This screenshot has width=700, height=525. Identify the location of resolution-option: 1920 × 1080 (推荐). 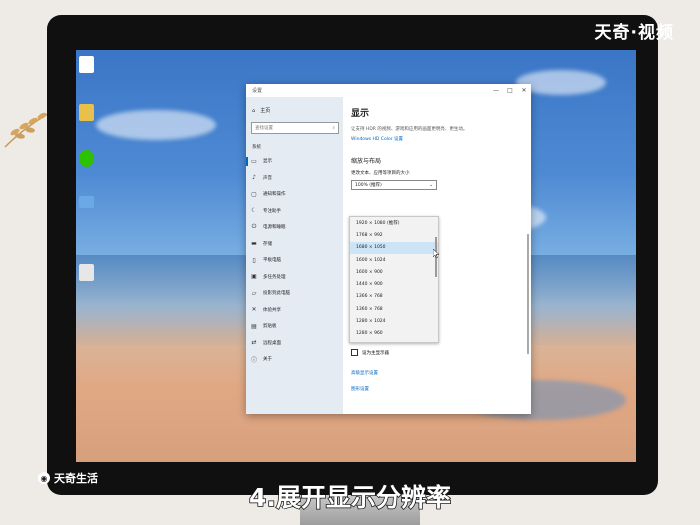
(394, 223).